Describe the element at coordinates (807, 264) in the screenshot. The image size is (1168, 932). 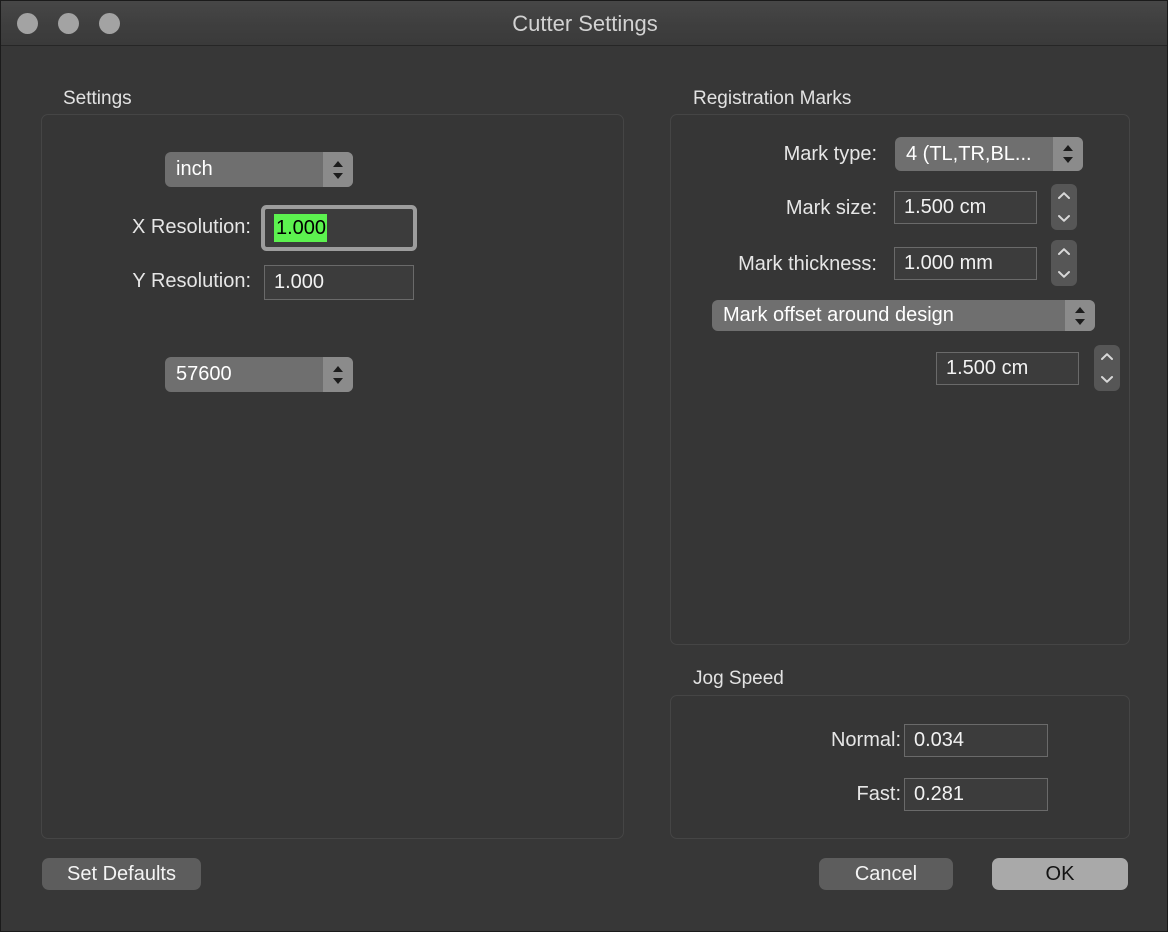
I see `mark-thickness-label: Mark thickness:` at that location.